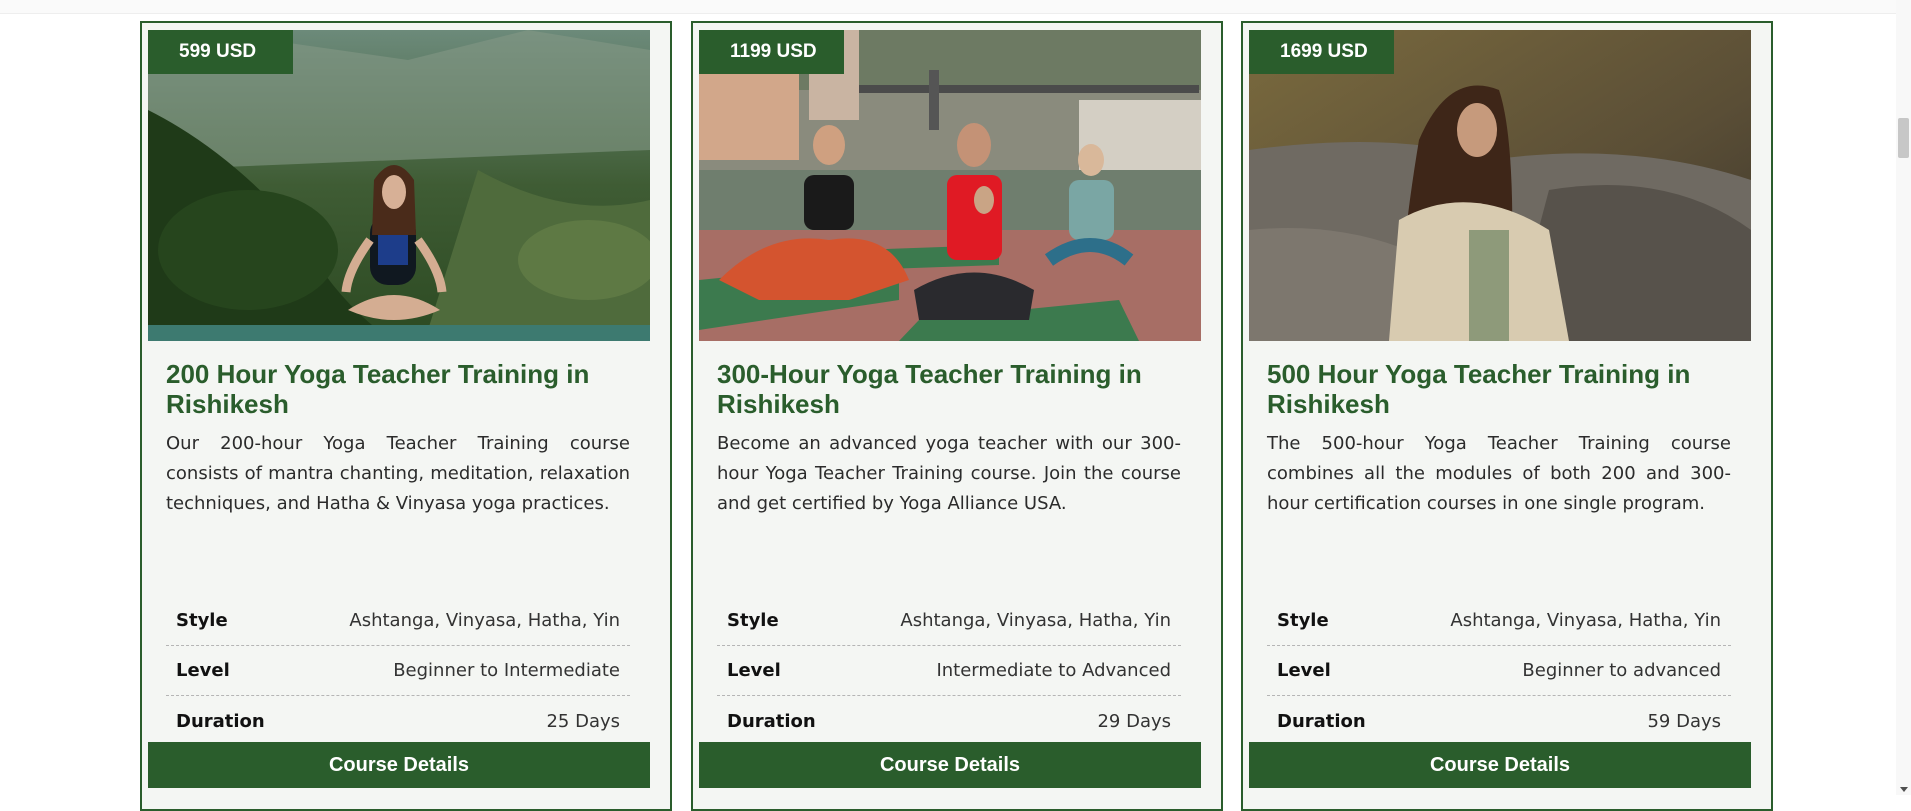 The image size is (1911, 811). What do you see at coordinates (1500, 185) in the screenshot?
I see `course-image-woman-meditating-on-rocks` at bounding box center [1500, 185].